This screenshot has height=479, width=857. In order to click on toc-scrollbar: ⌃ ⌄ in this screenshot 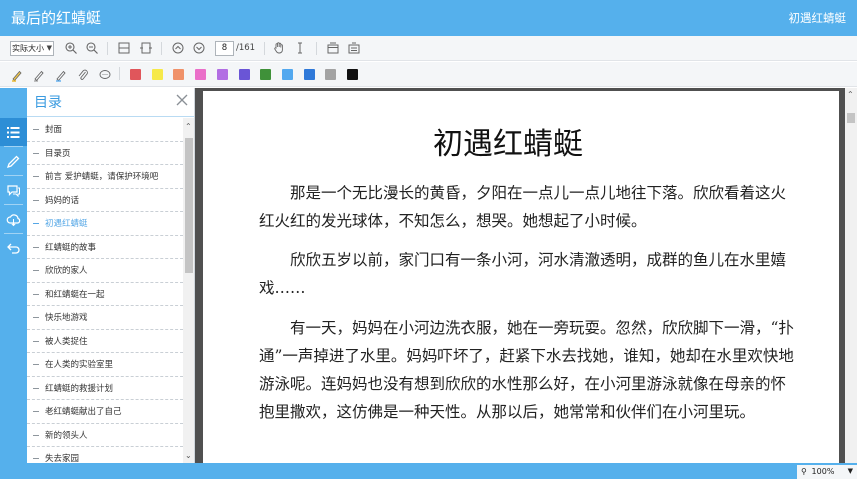, I will do `click(188, 290)`.